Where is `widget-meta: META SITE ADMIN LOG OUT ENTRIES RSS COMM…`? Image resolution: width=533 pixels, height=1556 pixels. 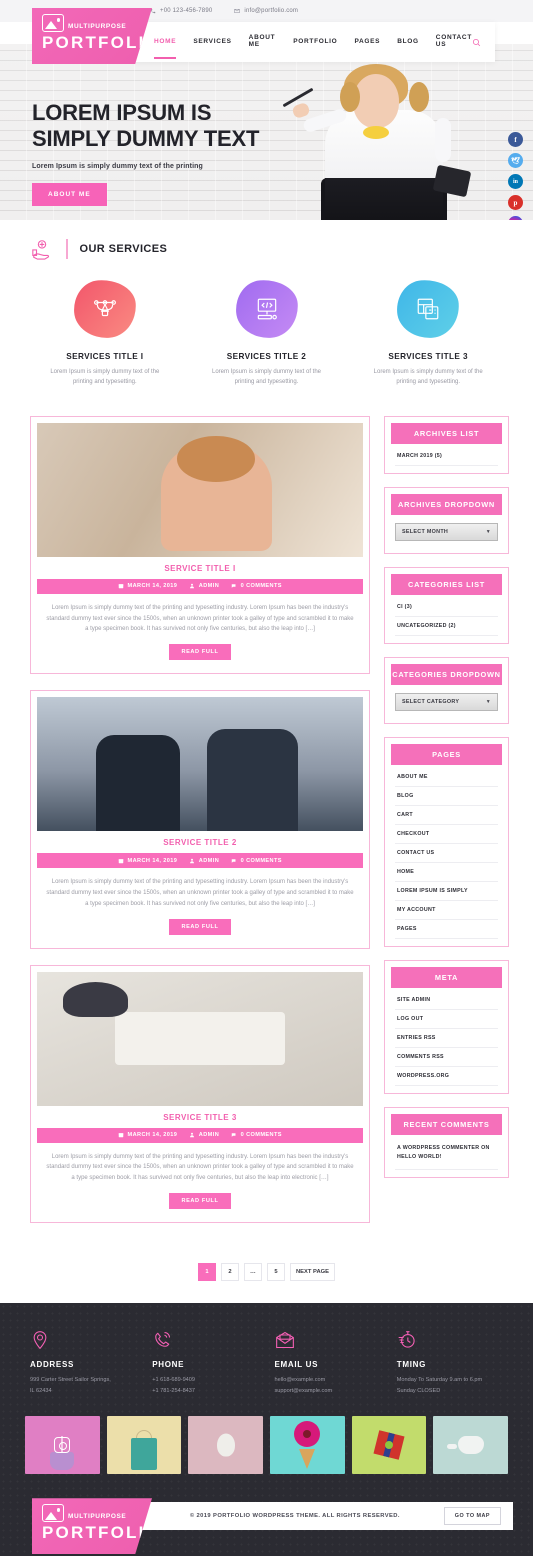 widget-meta: META SITE ADMIN LOG OUT ENTRIES RSS COMM… is located at coordinates (446, 1026).